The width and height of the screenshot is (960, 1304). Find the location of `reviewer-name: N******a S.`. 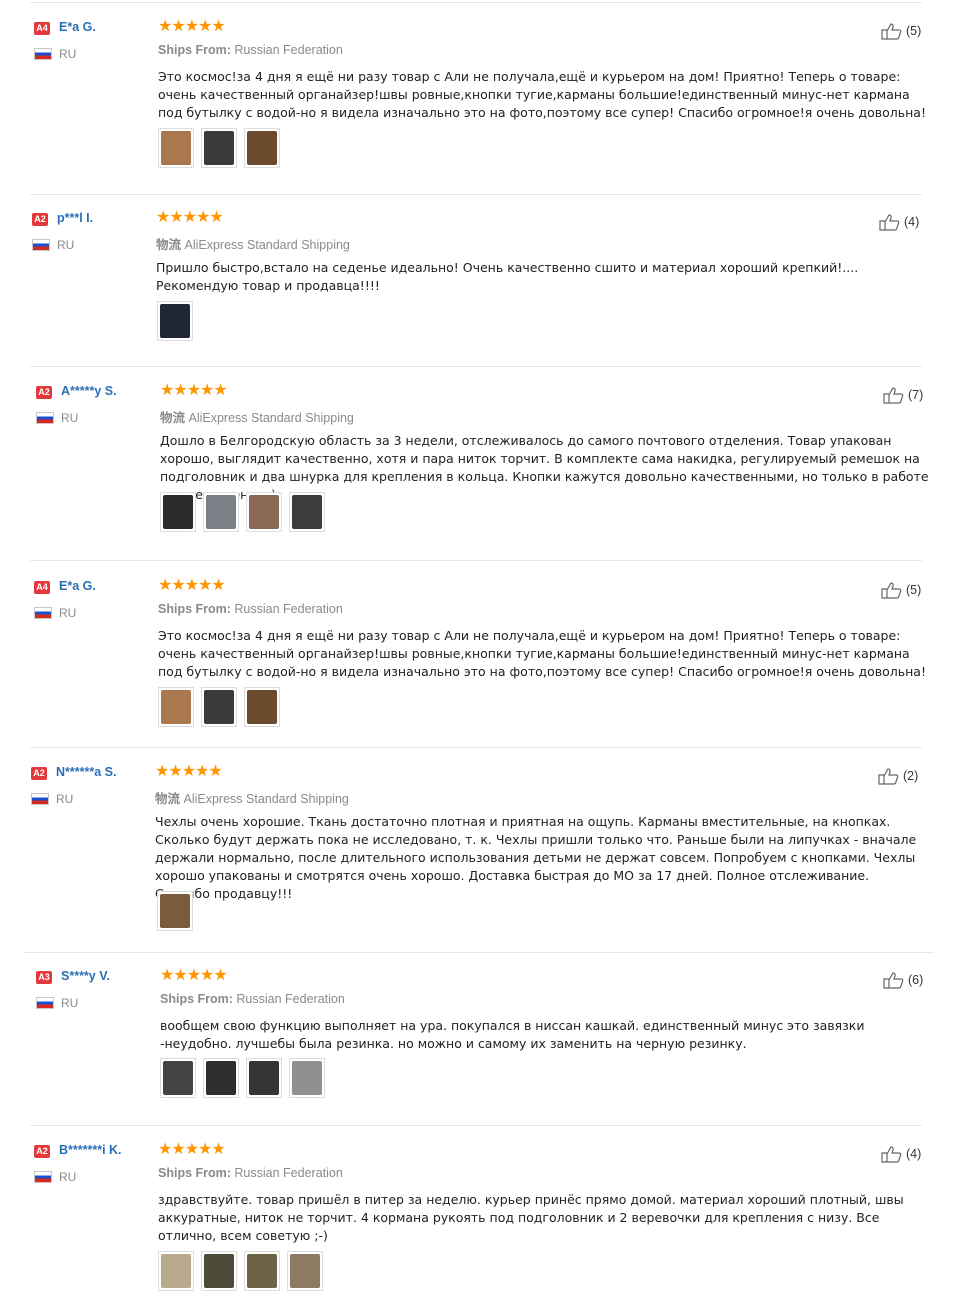

reviewer-name: N******a S. is located at coordinates (86, 772).